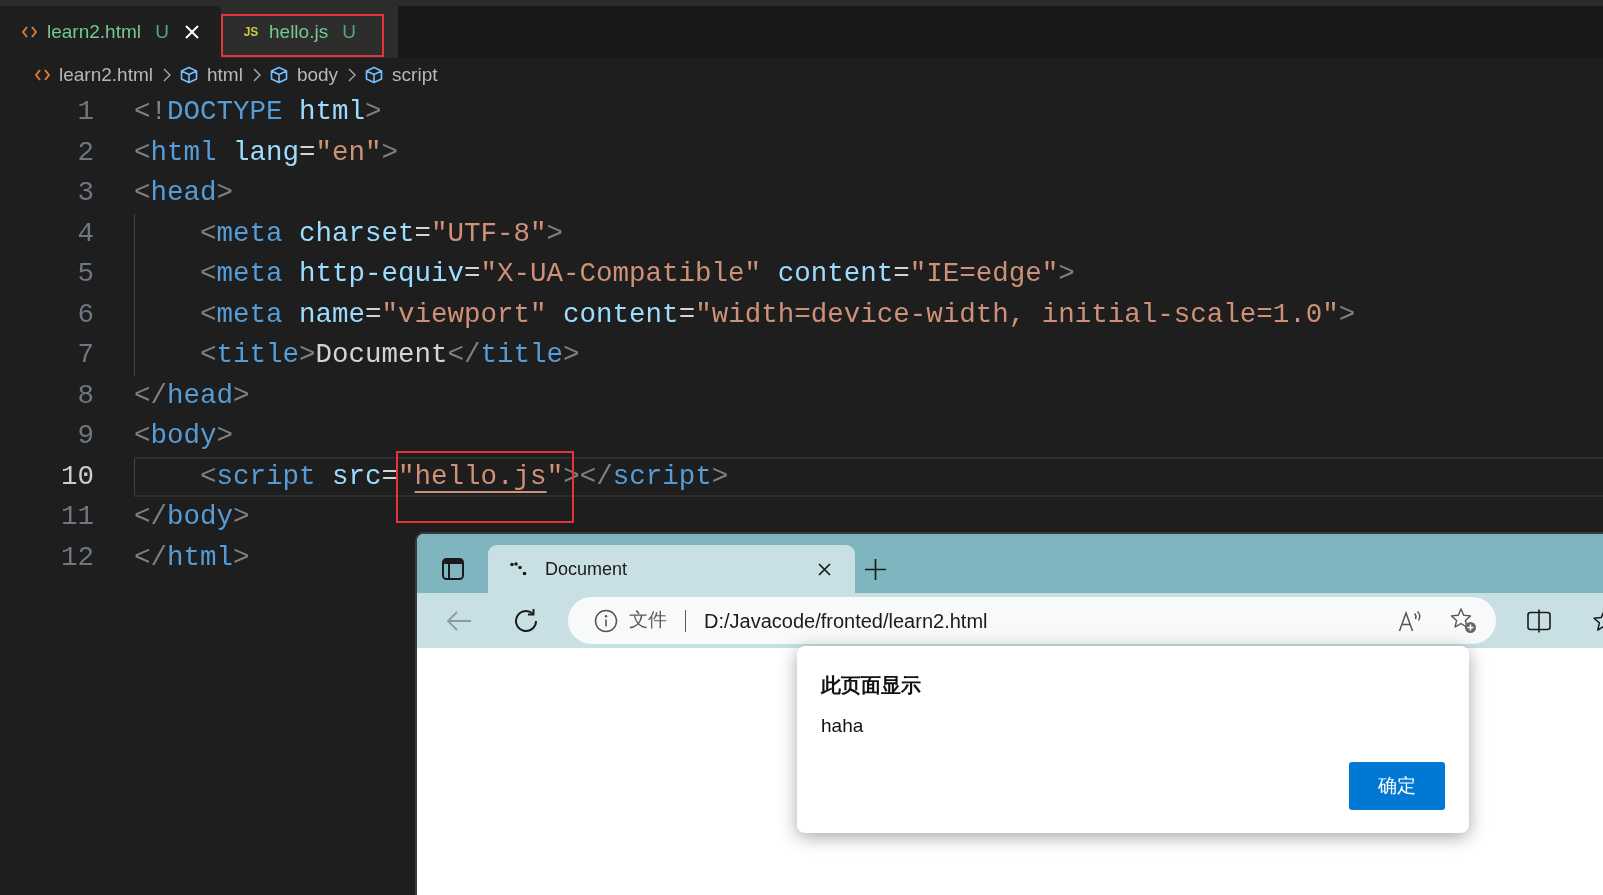  Describe the element at coordinates (85, 355) in the screenshot. I see `line-number: 7` at that location.